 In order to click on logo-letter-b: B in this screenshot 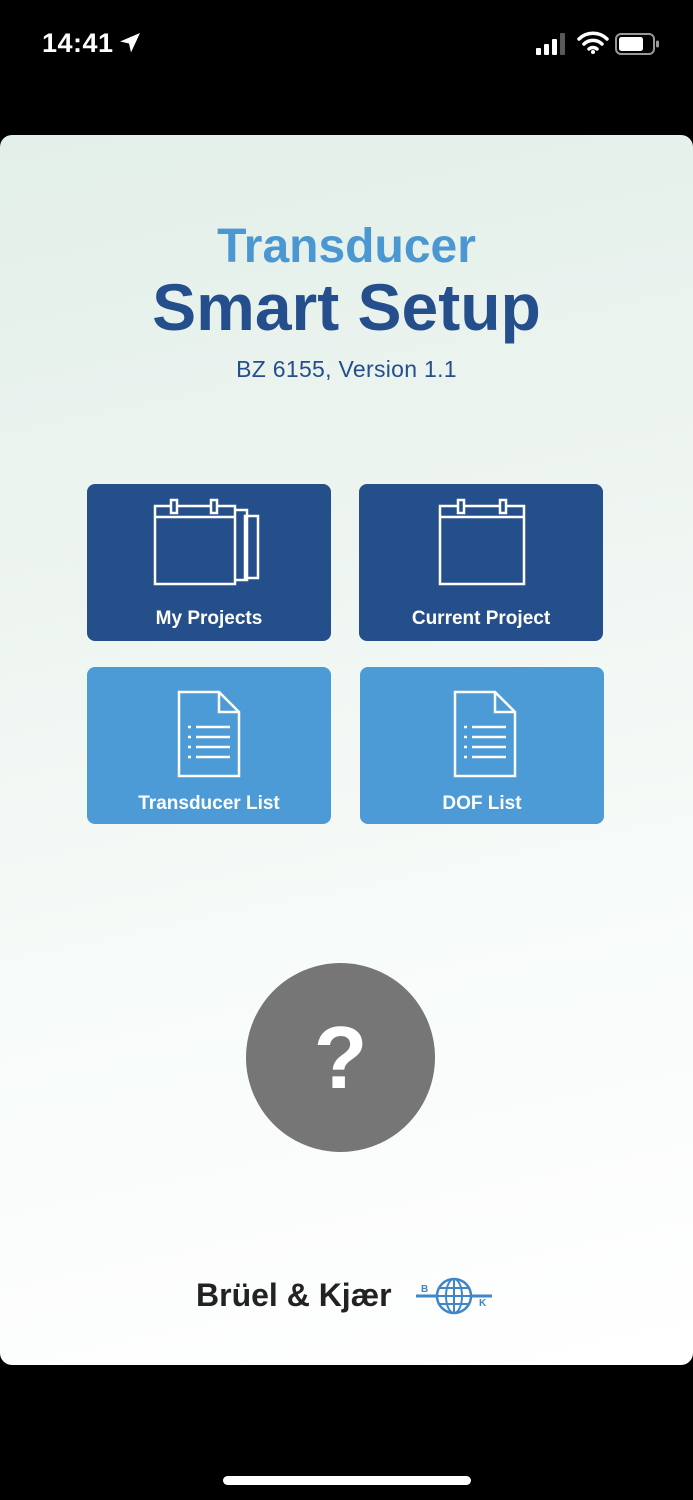, I will do `click(424, 1289)`.